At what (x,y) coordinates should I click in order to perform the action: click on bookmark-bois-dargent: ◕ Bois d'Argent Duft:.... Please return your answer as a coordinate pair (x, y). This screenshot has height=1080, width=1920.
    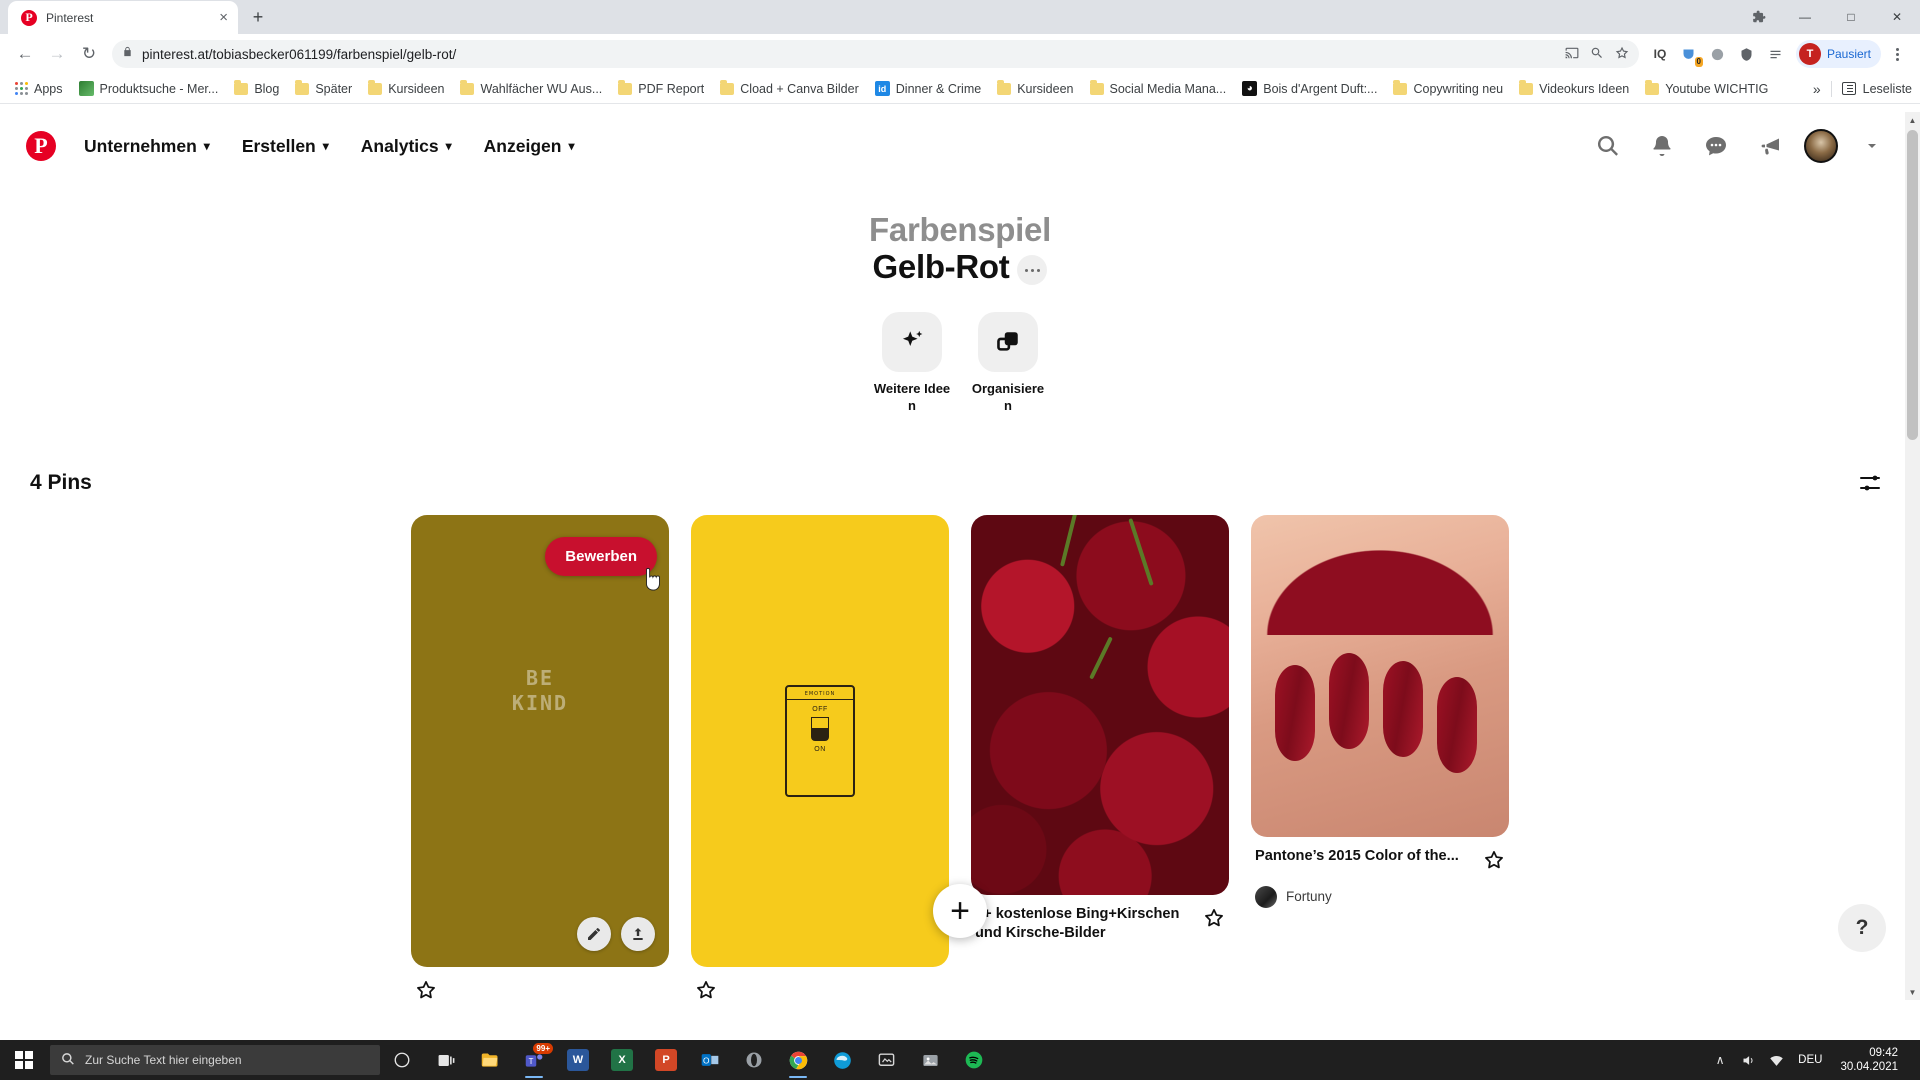
    Looking at the image, I should click on (1309, 88).